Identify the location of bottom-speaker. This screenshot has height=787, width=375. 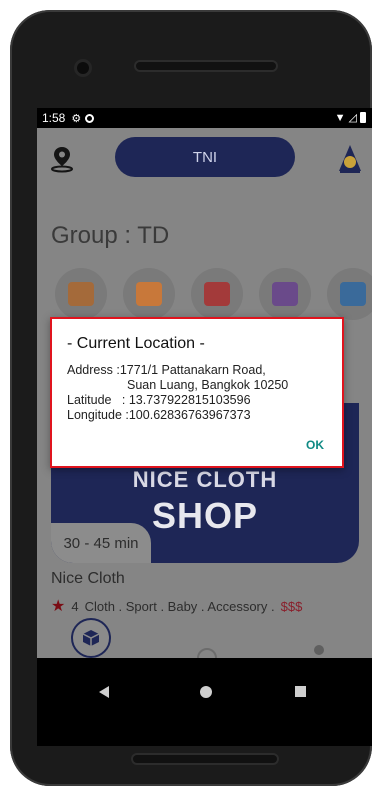
(205, 759).